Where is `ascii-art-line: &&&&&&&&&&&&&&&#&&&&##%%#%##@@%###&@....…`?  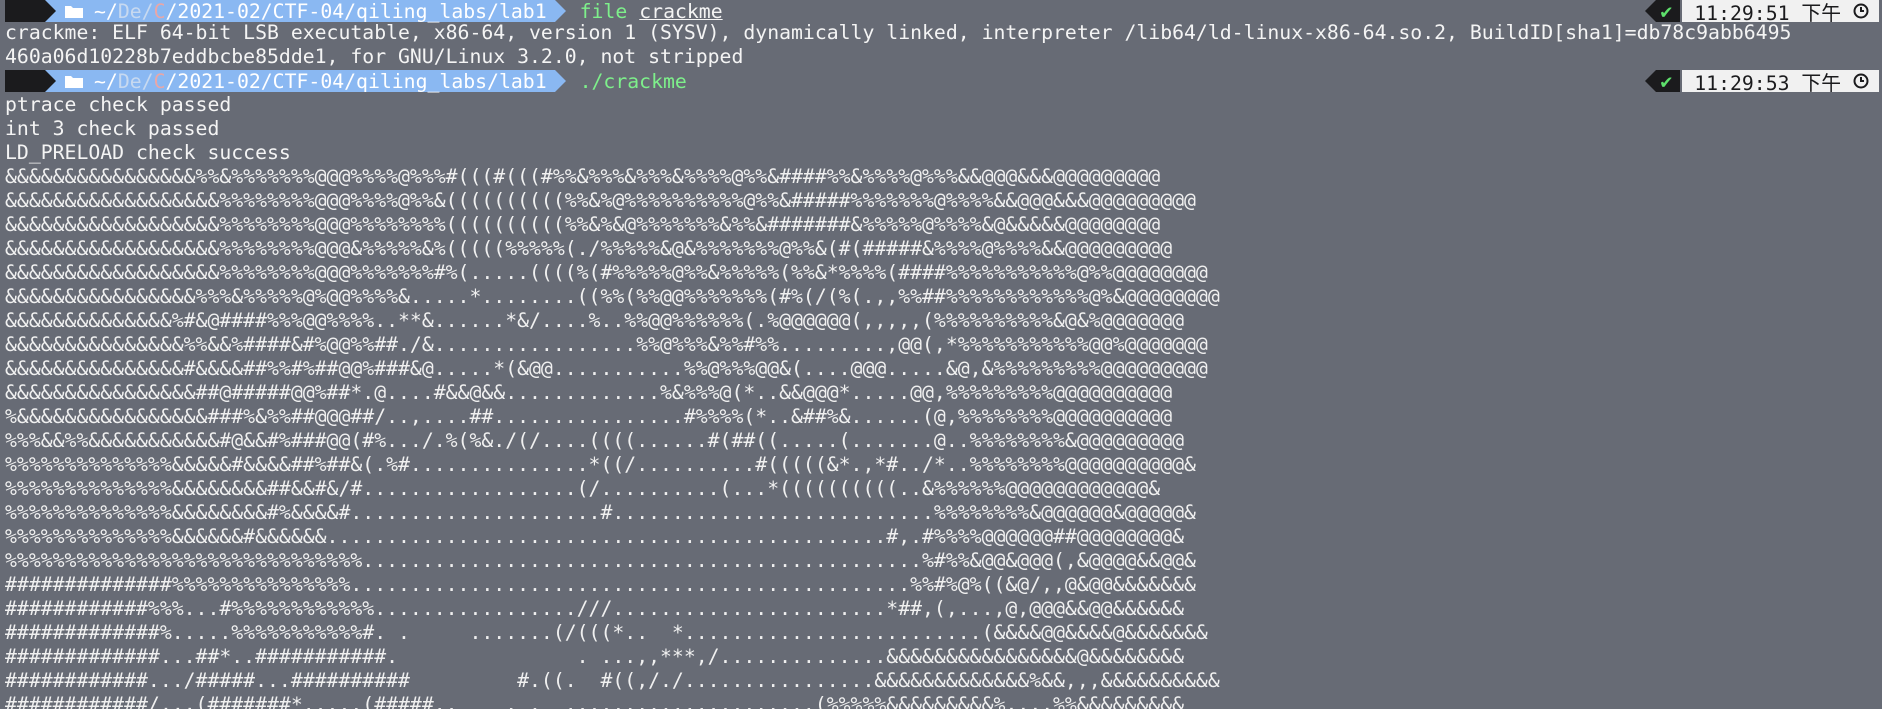 ascii-art-line: &&&&&&&&&&&&&&&#&&&&##%%#%##@@%###&@....… is located at coordinates (606, 368).